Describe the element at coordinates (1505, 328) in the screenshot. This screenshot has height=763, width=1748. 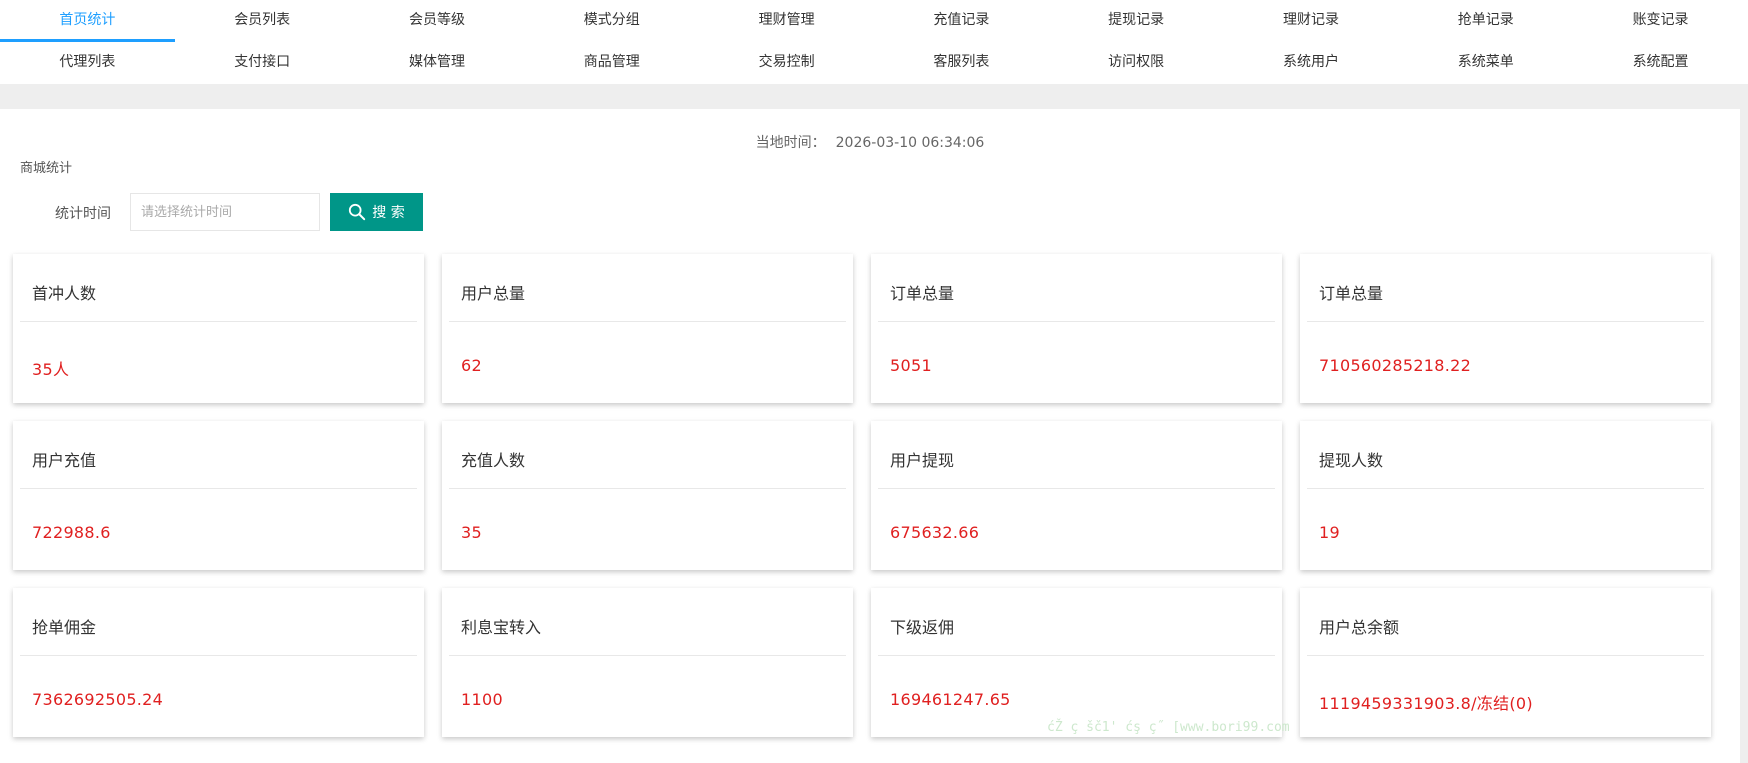
I see `stat-card-total-order-amount: 订单总量 710560285218.22` at that location.